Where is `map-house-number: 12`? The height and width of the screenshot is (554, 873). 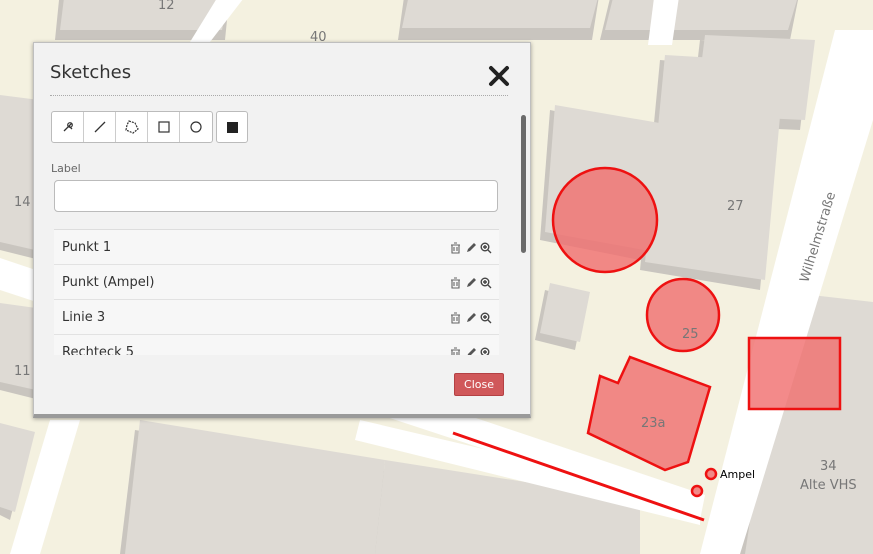 map-house-number: 12 is located at coordinates (166, 6).